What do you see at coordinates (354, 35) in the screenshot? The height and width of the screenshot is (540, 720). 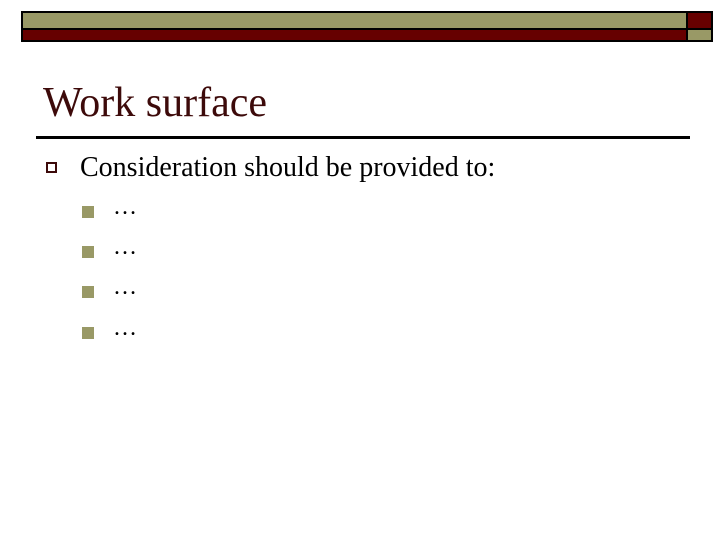 I see `red-stripe` at bounding box center [354, 35].